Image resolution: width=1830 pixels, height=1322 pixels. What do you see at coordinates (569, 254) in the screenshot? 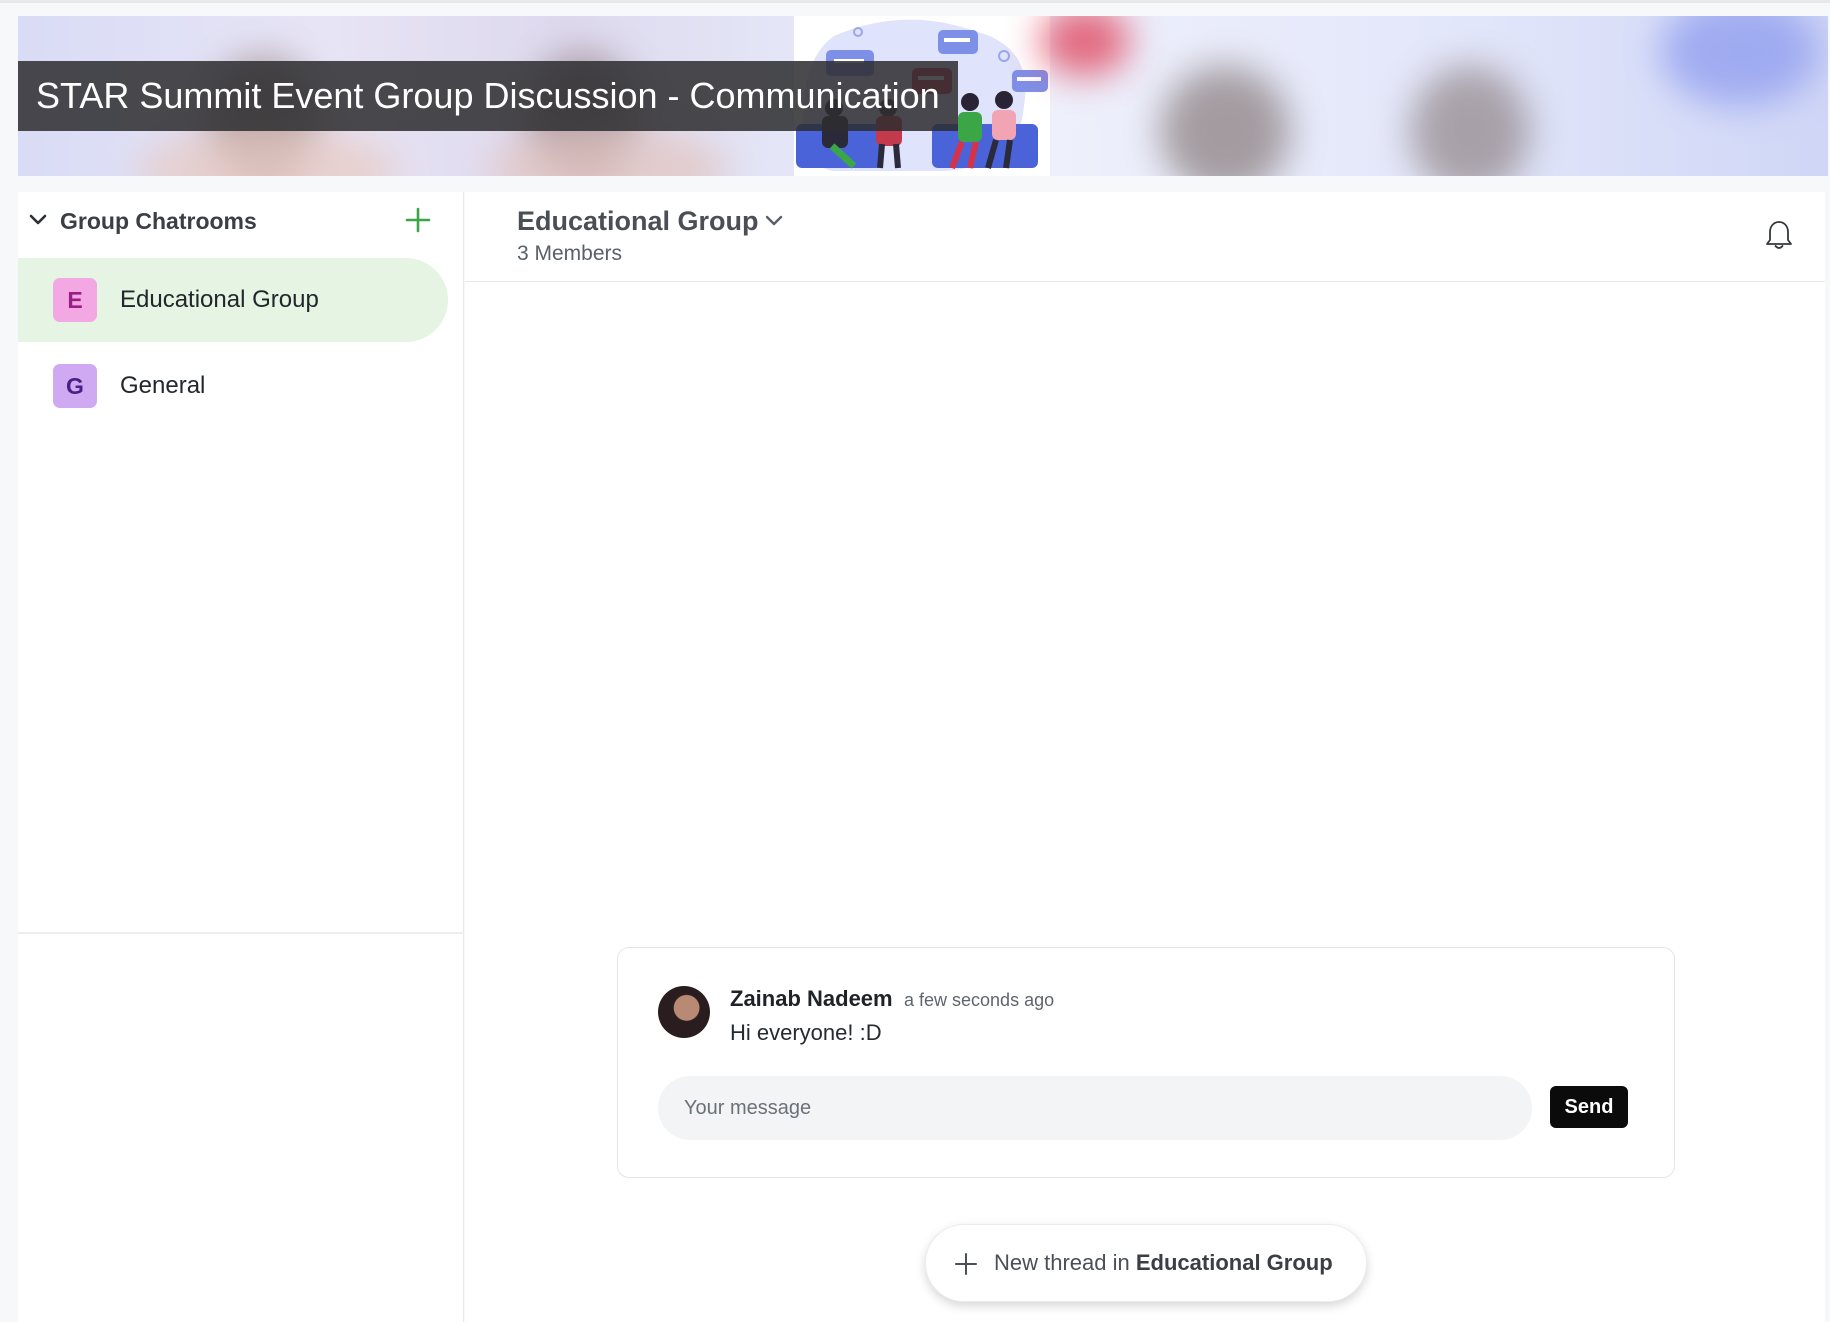
I see `member-count: 3 Members` at bounding box center [569, 254].